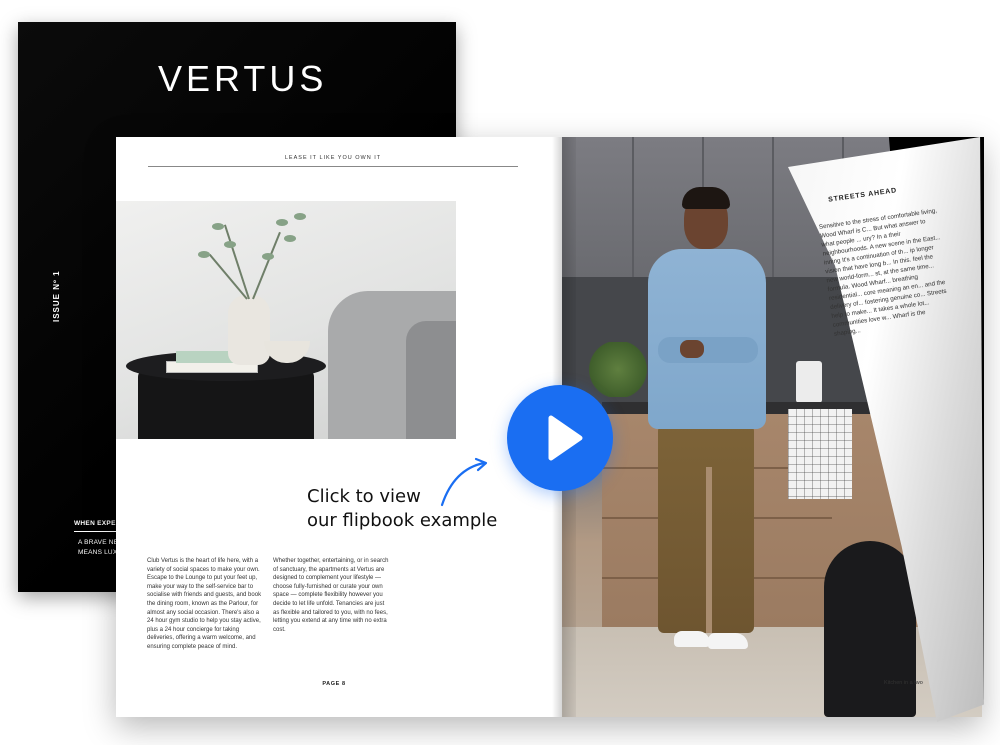 This screenshot has height=745, width=1000. What do you see at coordinates (364, 496) in the screenshot?
I see `cta-line-1: Click to view` at bounding box center [364, 496].